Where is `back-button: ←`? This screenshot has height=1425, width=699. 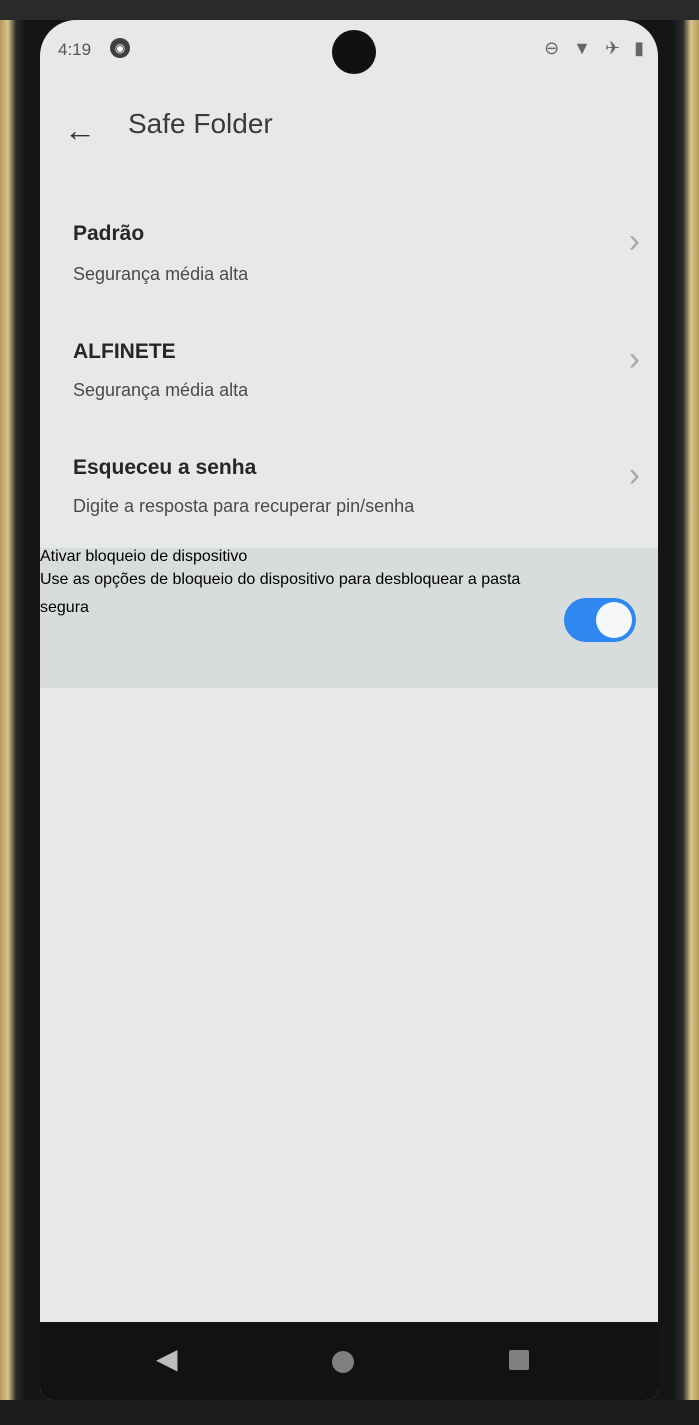
back-button: ← is located at coordinates (84, 130).